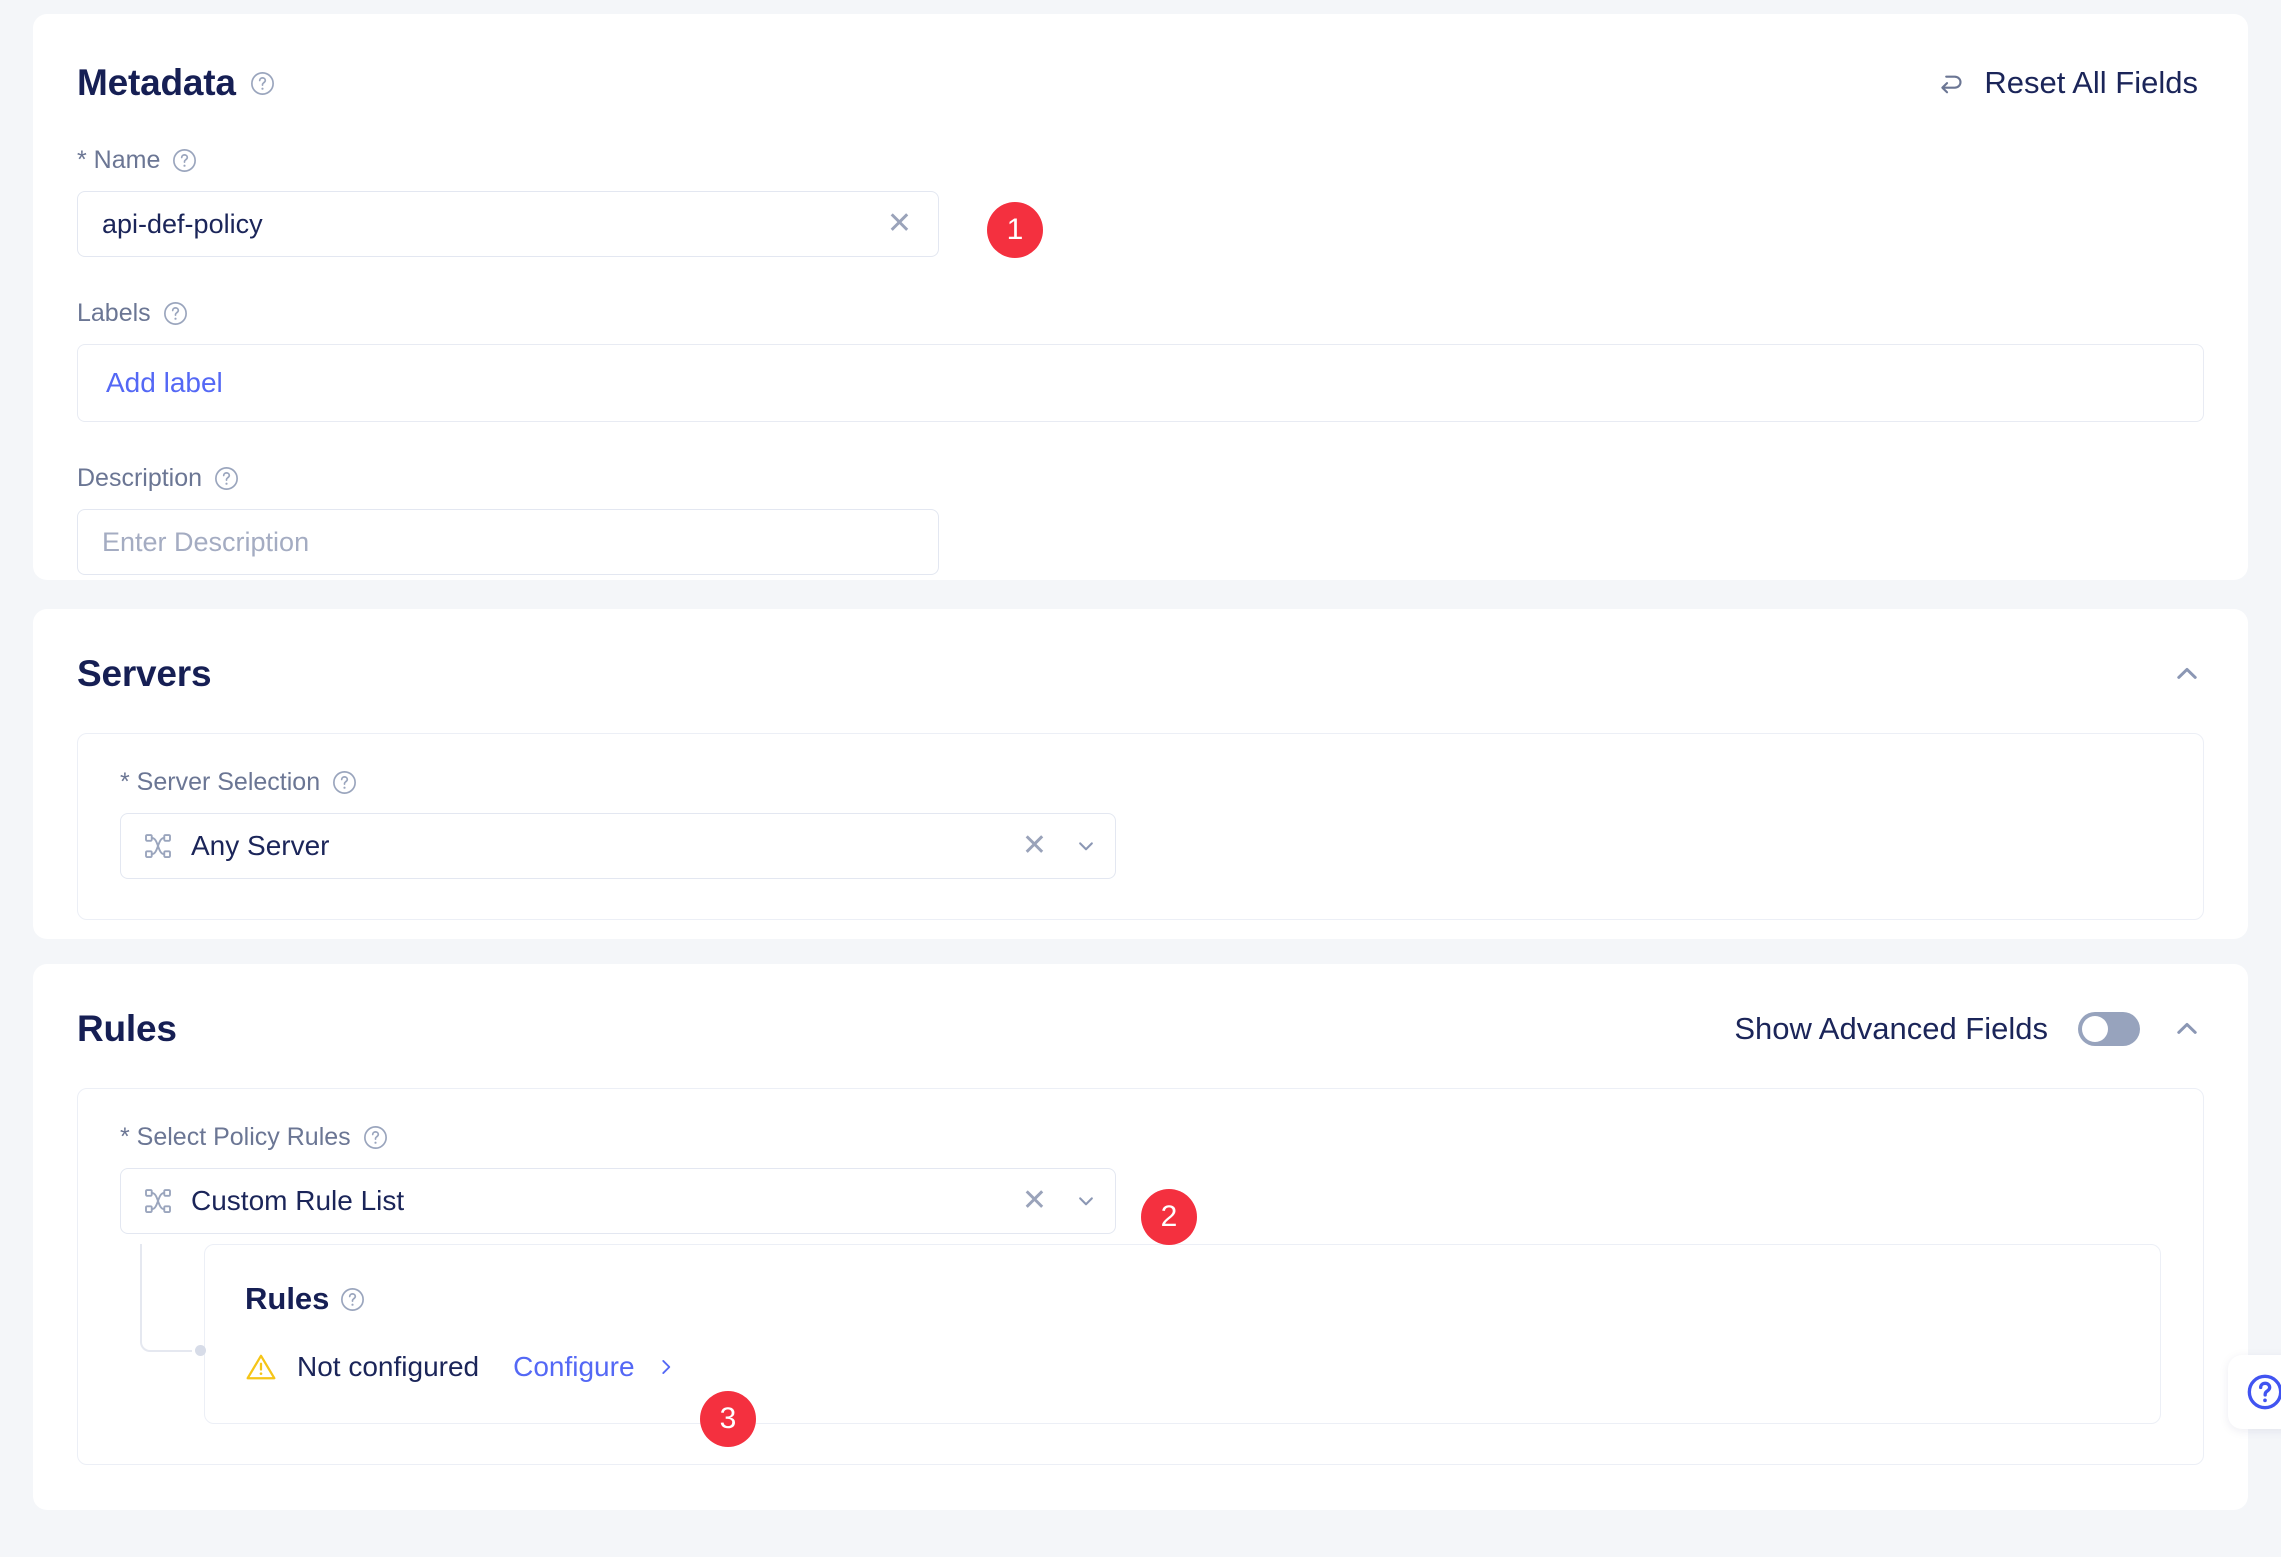 Image resolution: width=2281 pixels, height=1557 pixels. I want to click on configure-link: Configure, so click(573, 1367).